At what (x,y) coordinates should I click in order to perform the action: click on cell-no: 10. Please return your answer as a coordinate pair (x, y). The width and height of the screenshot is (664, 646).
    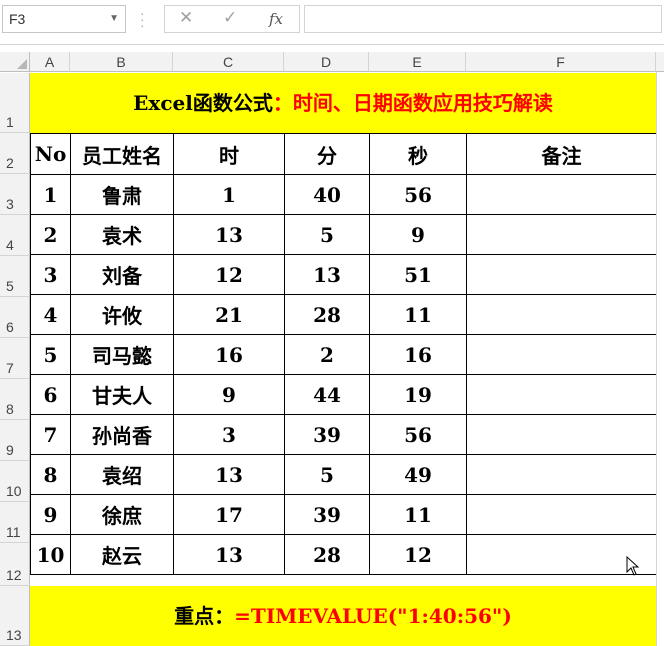
    Looking at the image, I should click on (50, 554).